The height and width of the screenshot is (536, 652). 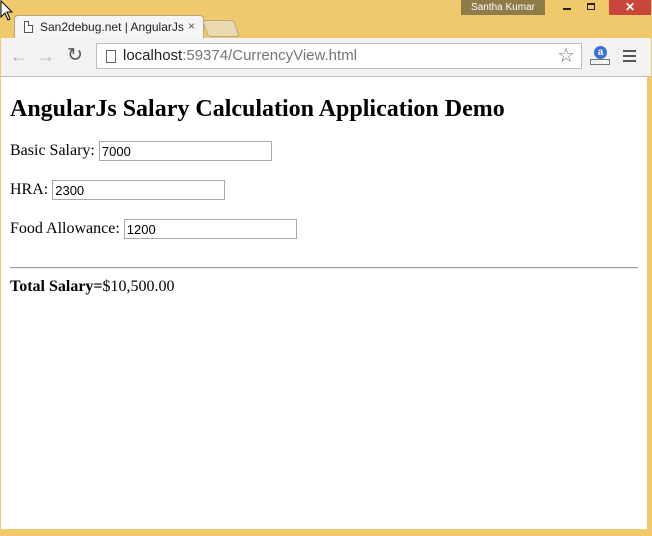 What do you see at coordinates (46, 56) in the screenshot?
I see `forward-arrow-icon: →` at bounding box center [46, 56].